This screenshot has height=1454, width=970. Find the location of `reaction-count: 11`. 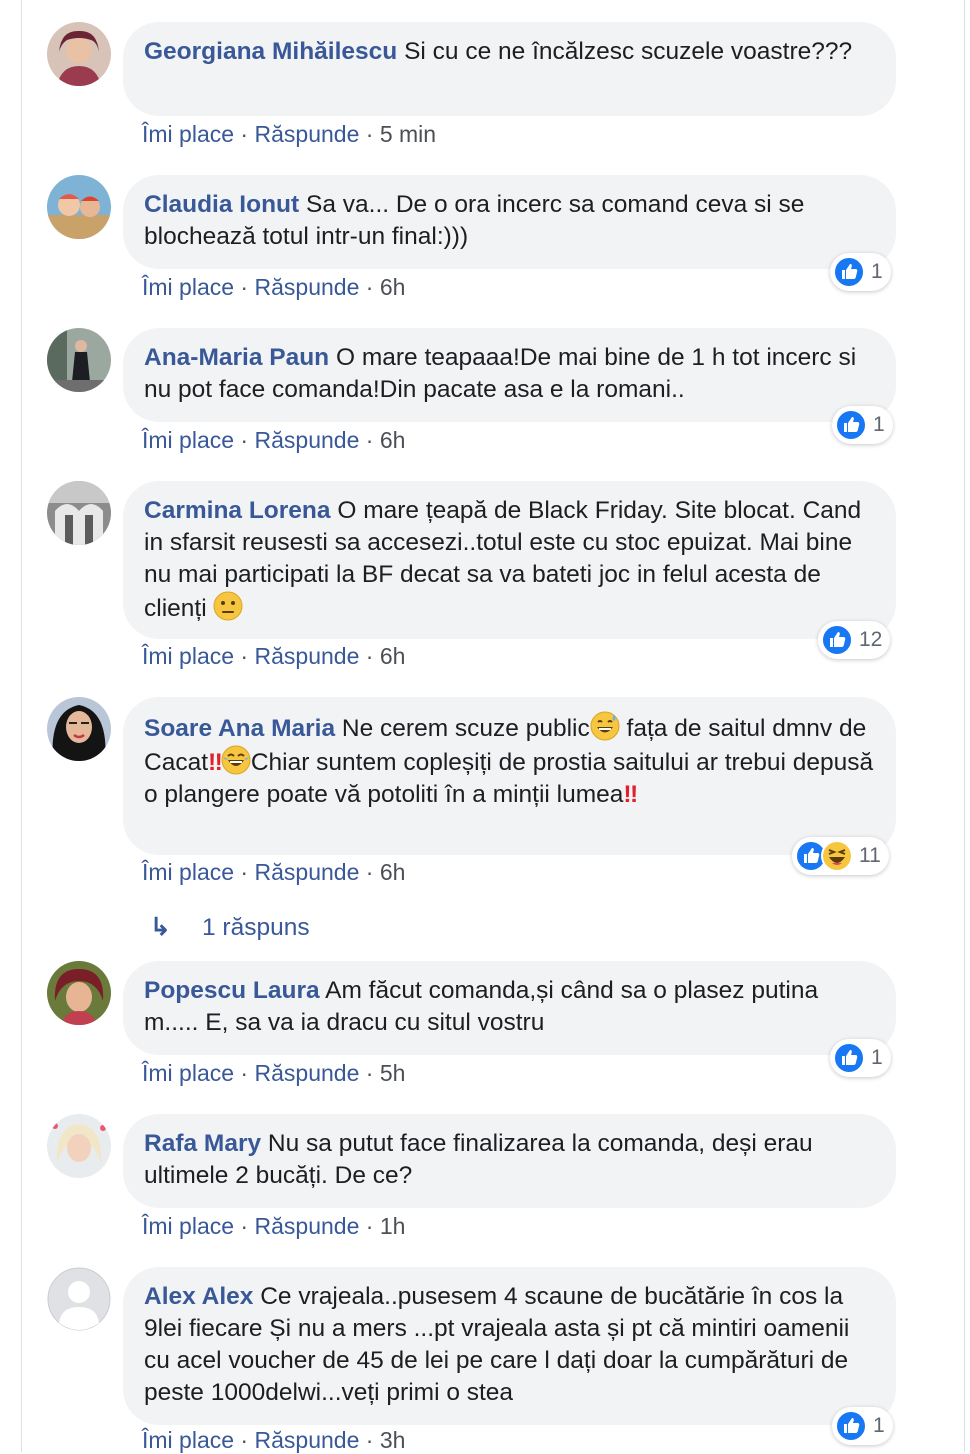

reaction-count: 11 is located at coordinates (870, 855).